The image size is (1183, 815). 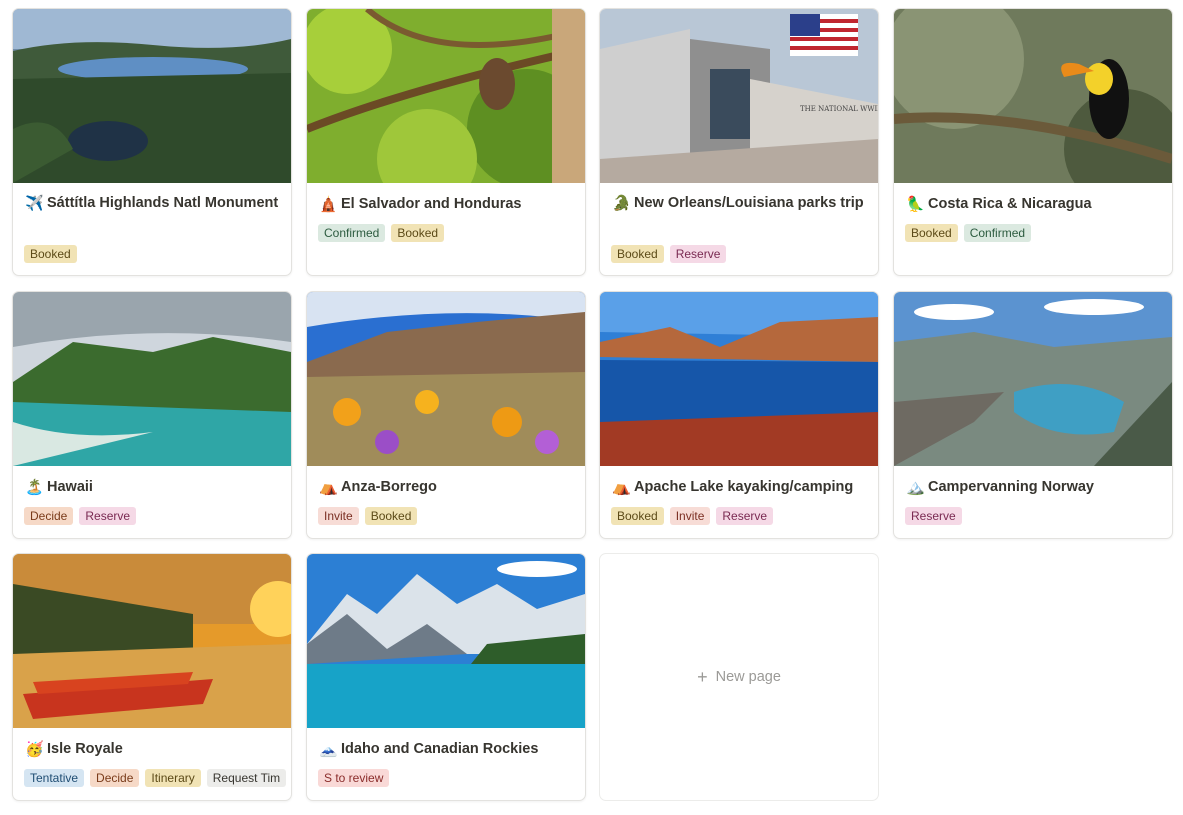 I want to click on plus-icon: +, so click(x=702, y=677).